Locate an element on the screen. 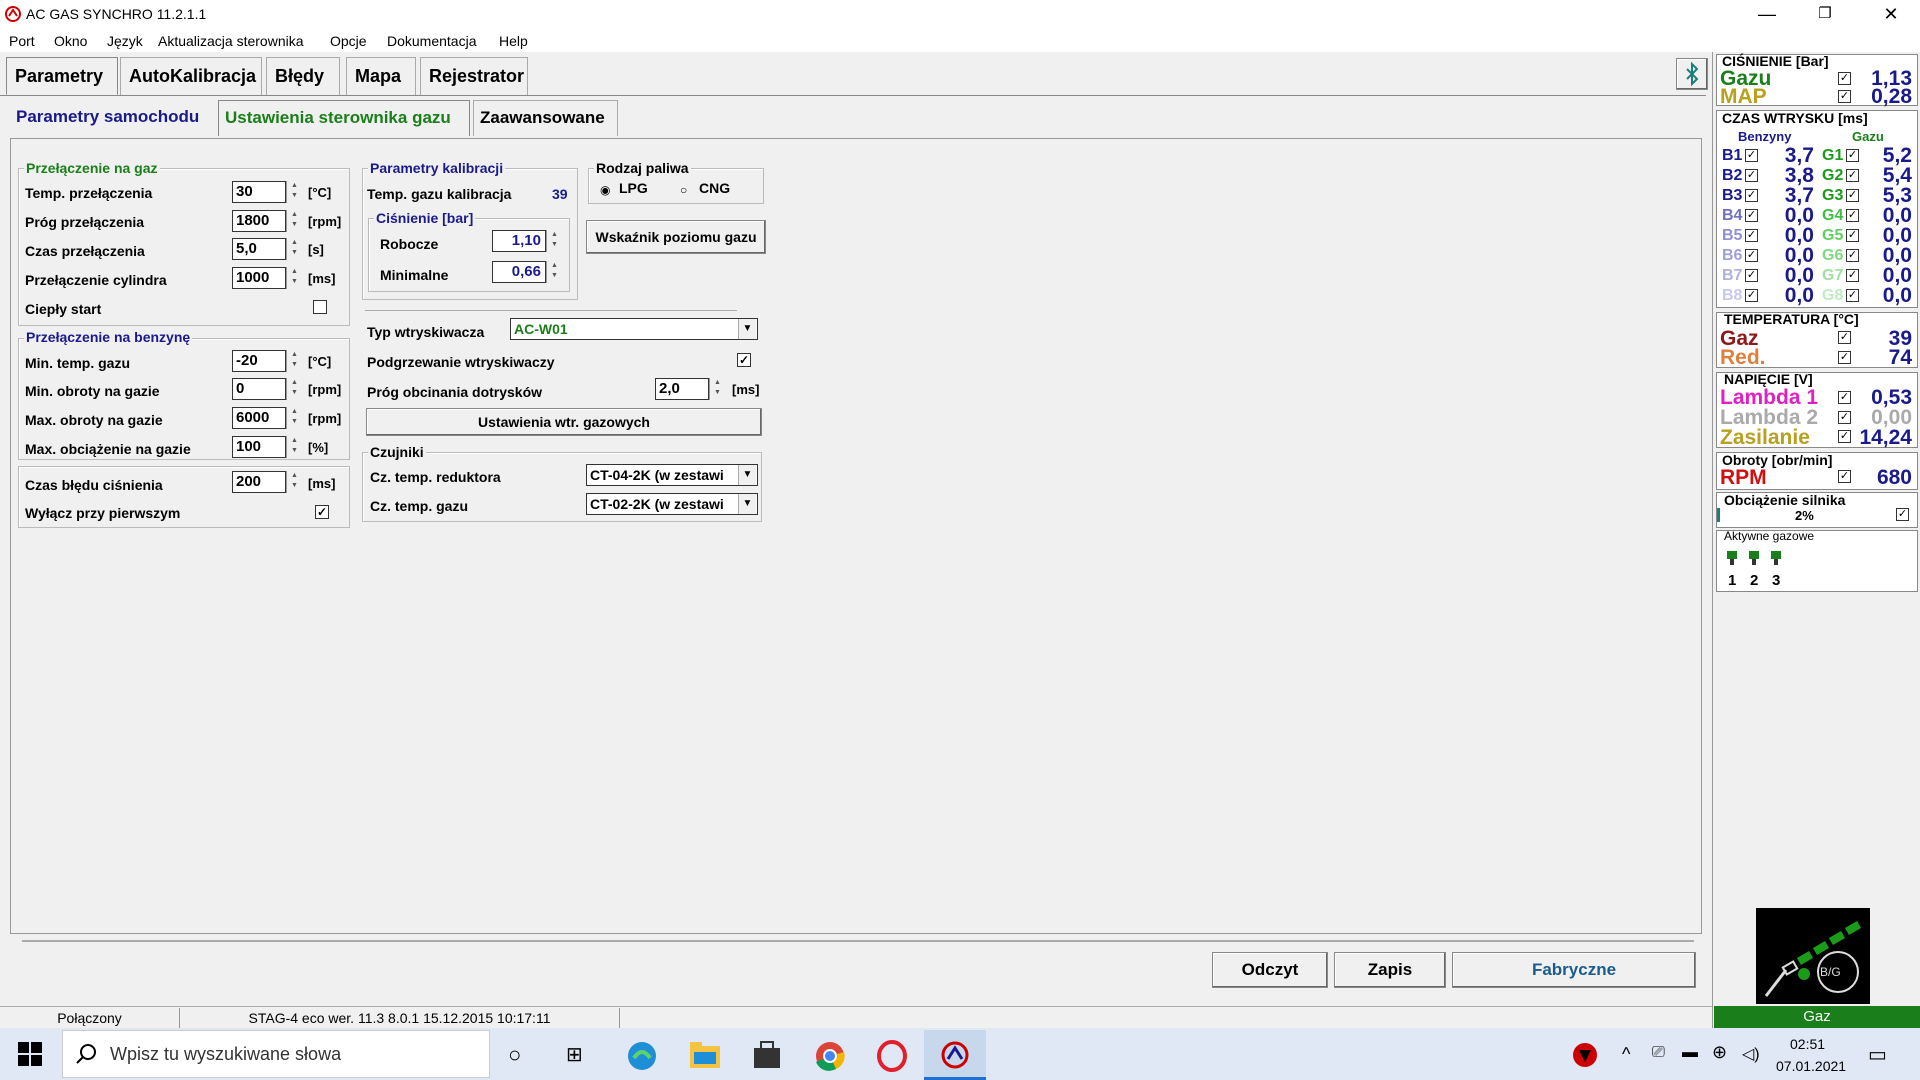  gas-injector-7-checkbox: ✓ is located at coordinates (1852, 275).